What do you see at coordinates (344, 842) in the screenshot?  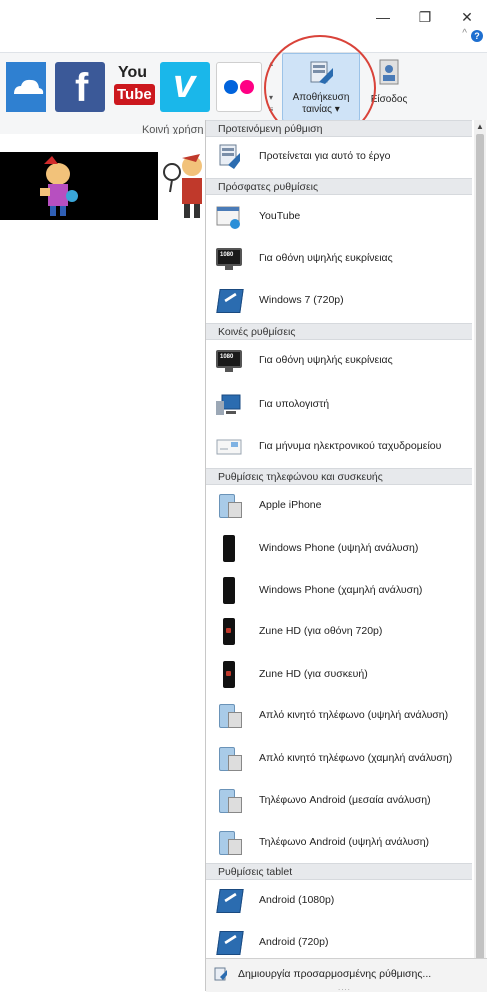 I see `menu-item-label: Τηλέφωνο Android (υψηλή ανάλυση)` at bounding box center [344, 842].